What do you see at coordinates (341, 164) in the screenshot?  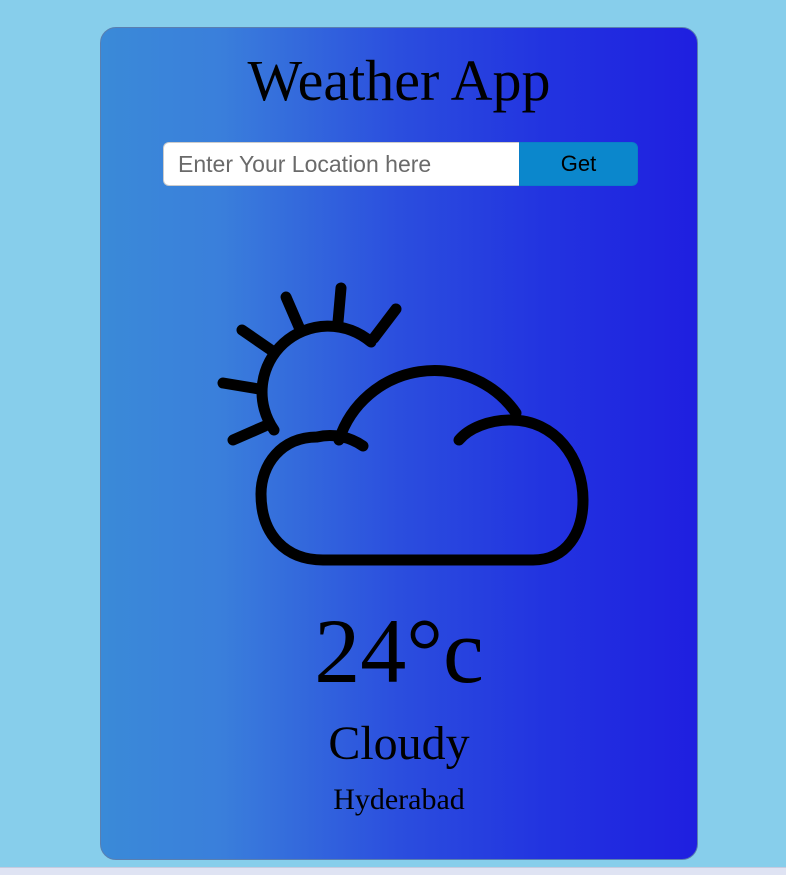 I see `location-input` at bounding box center [341, 164].